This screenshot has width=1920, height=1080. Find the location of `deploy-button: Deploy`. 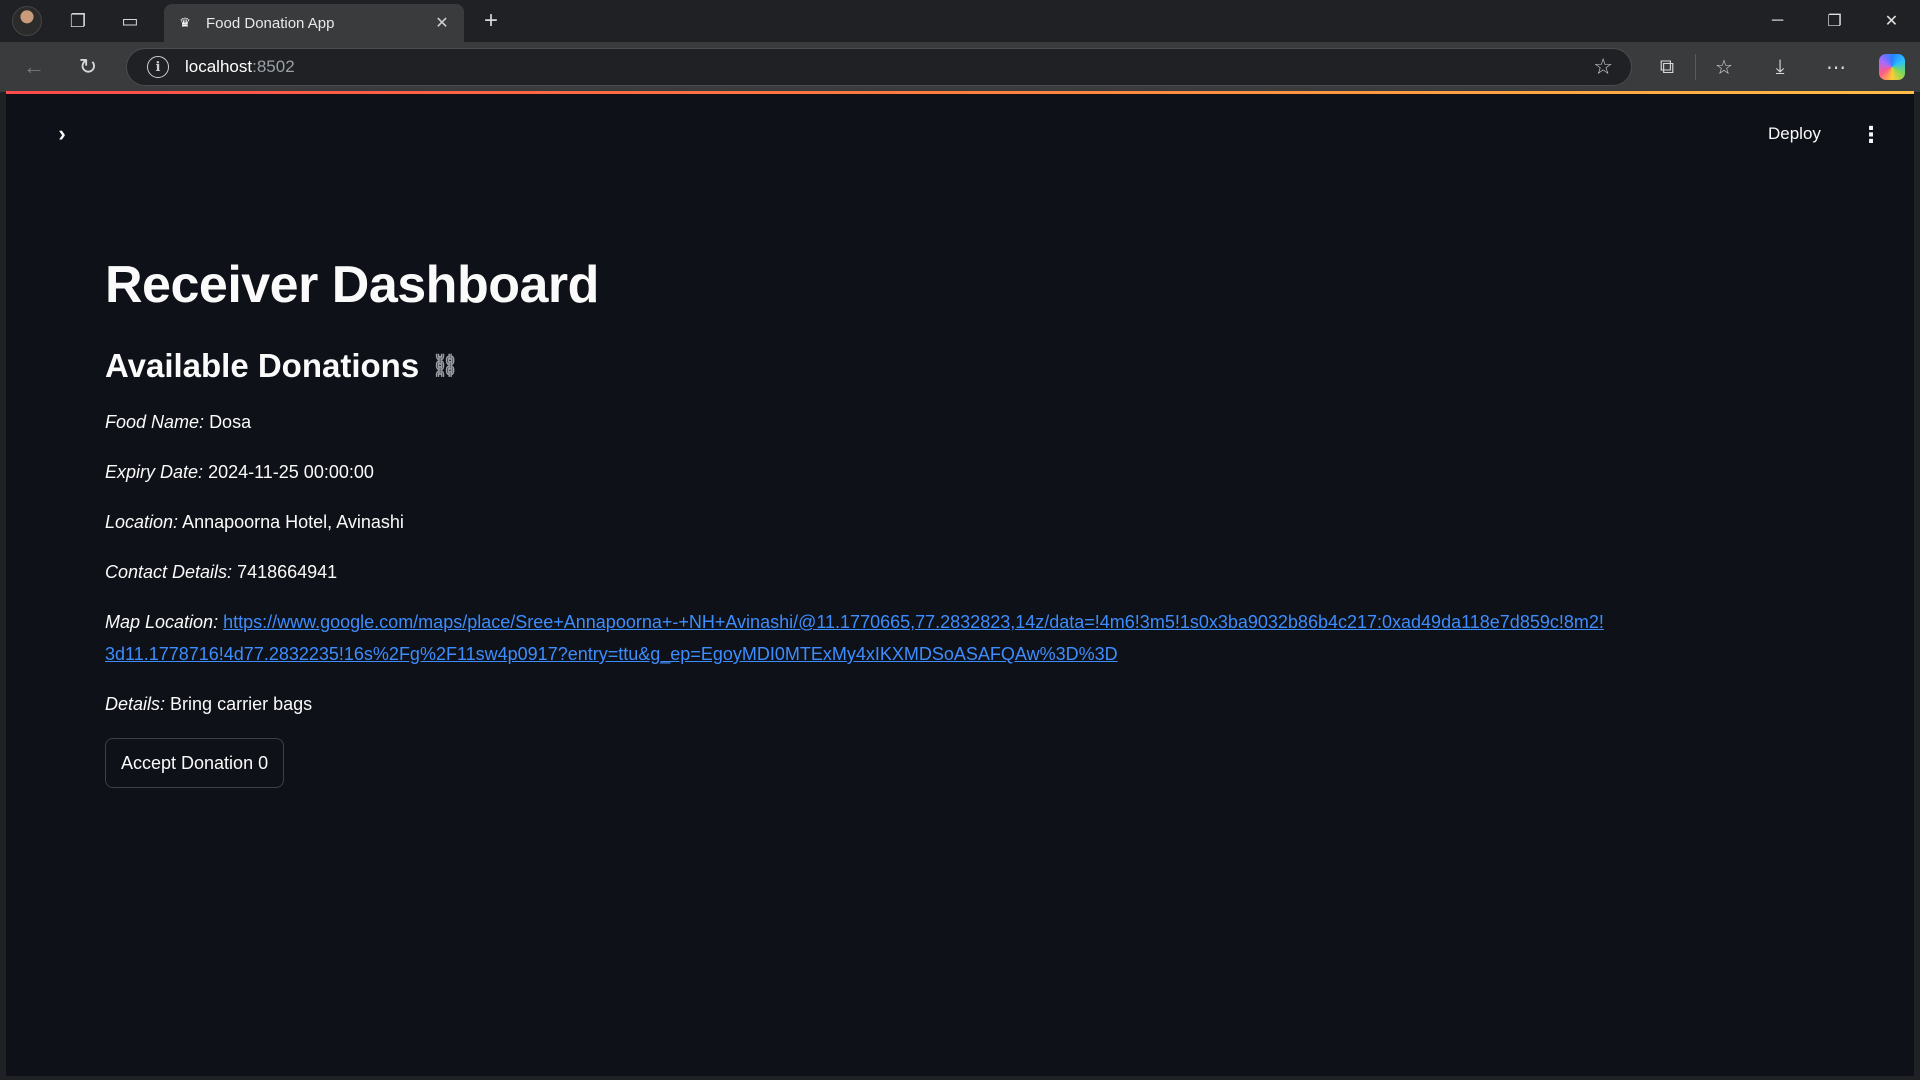

deploy-button: Deploy is located at coordinates (1794, 134).